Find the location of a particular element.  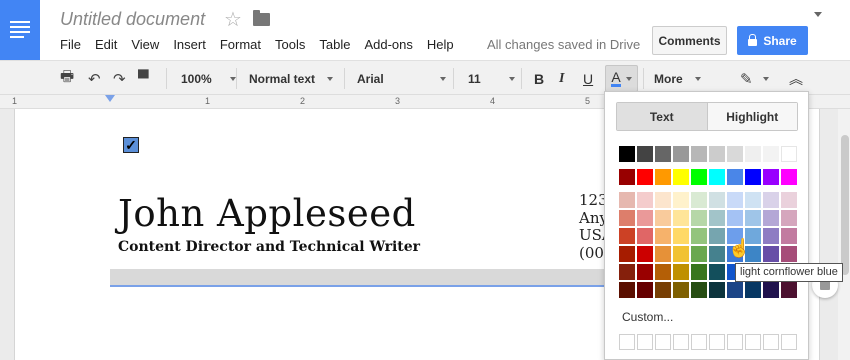

font-select: Arial is located at coordinates (401, 78).